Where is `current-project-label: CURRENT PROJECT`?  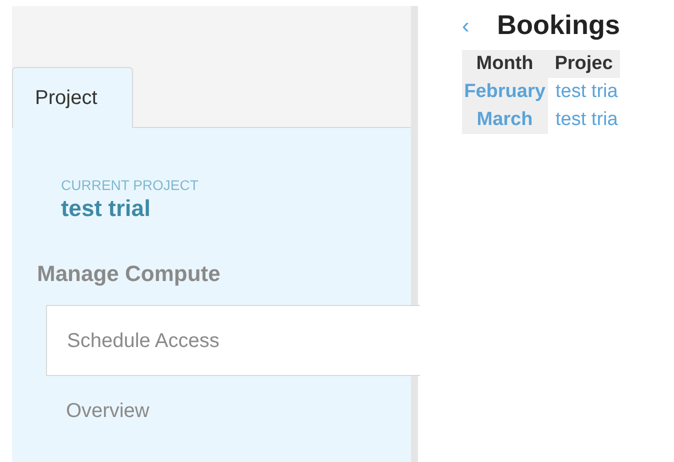
current-project-label: CURRENT PROJECT is located at coordinates (129, 185).